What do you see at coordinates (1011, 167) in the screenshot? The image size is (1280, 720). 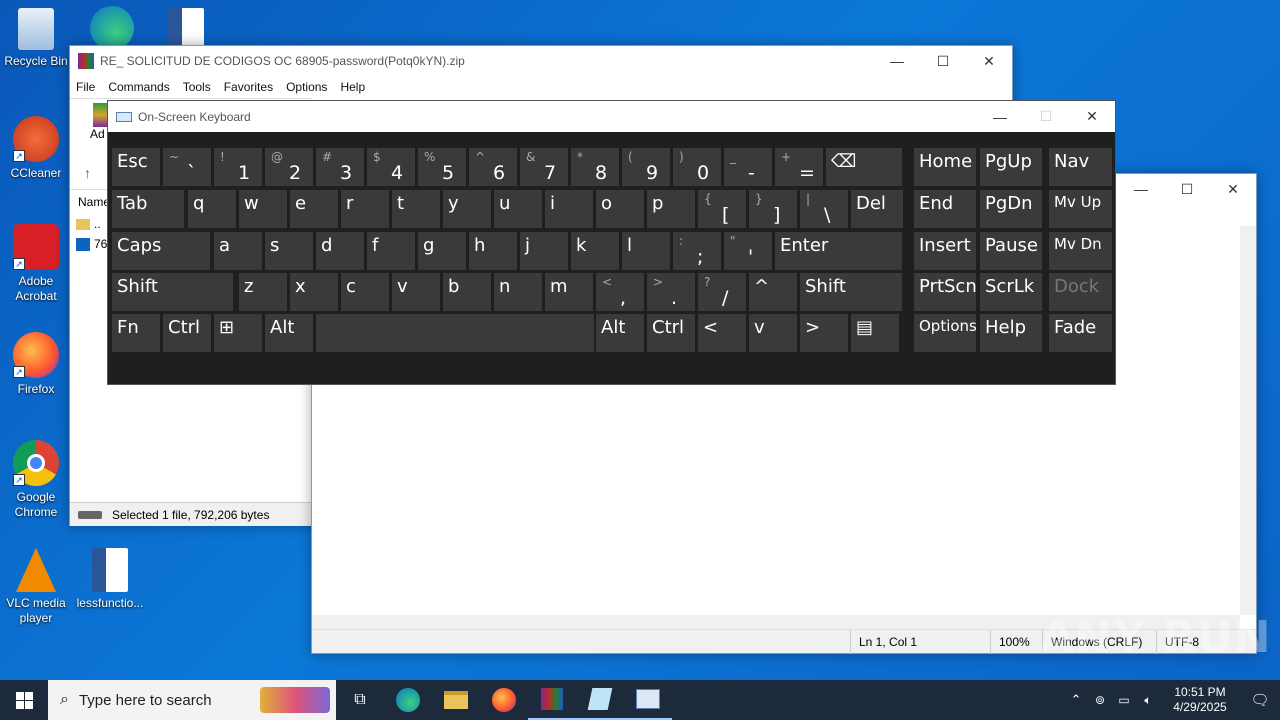 I see `key-pgup: PgUp` at bounding box center [1011, 167].